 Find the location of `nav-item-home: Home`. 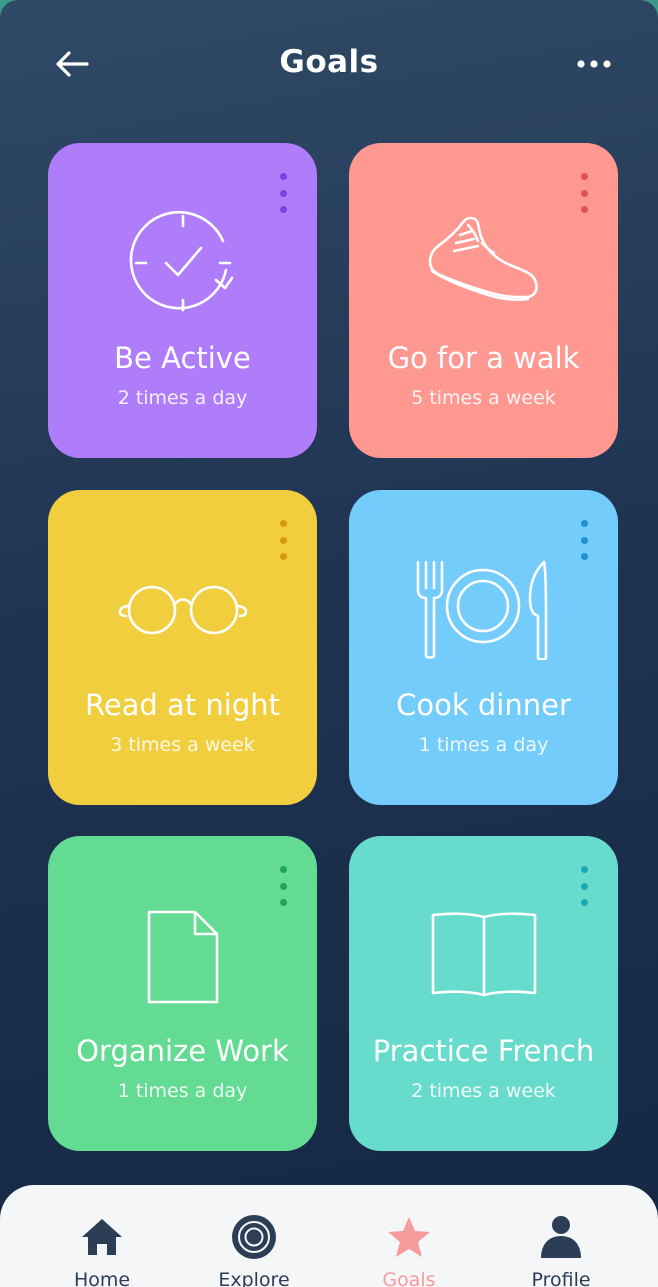

nav-item-home: Home is located at coordinates (102, 1236).